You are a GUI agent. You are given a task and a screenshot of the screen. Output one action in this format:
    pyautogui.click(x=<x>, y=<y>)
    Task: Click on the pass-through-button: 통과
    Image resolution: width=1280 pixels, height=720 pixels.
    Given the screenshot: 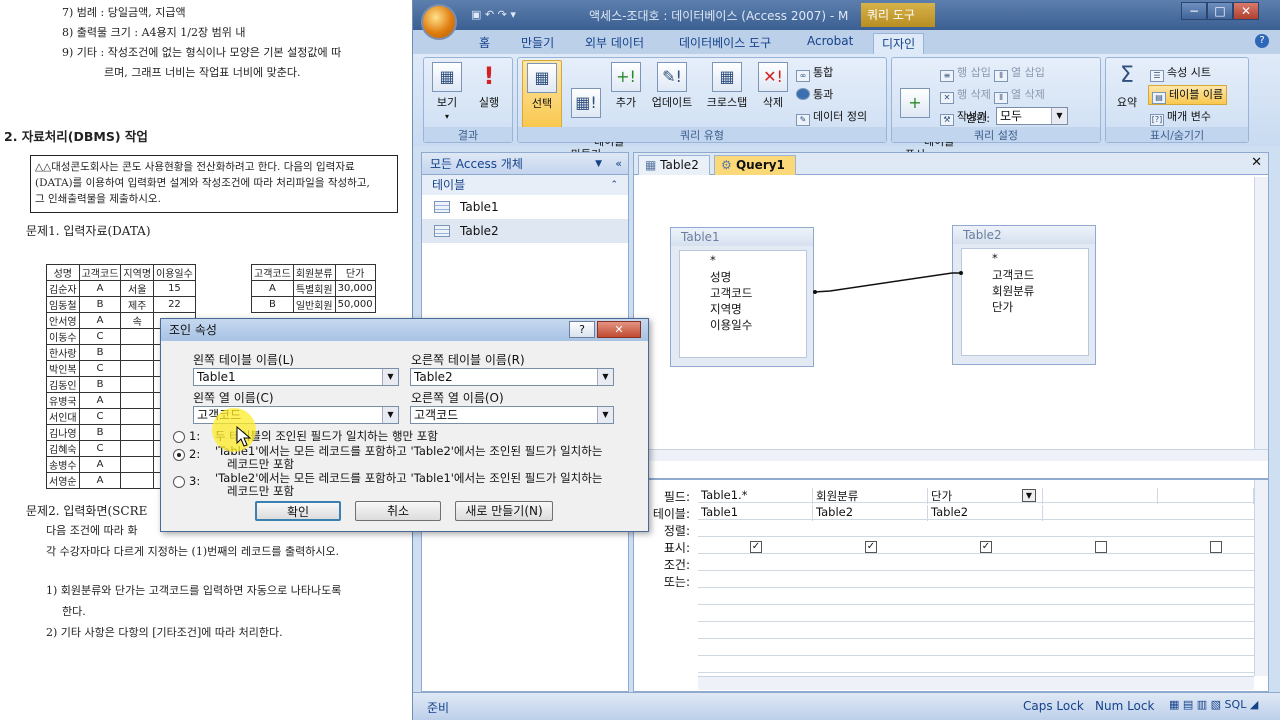 What is the action you would take?
    pyautogui.click(x=814, y=94)
    